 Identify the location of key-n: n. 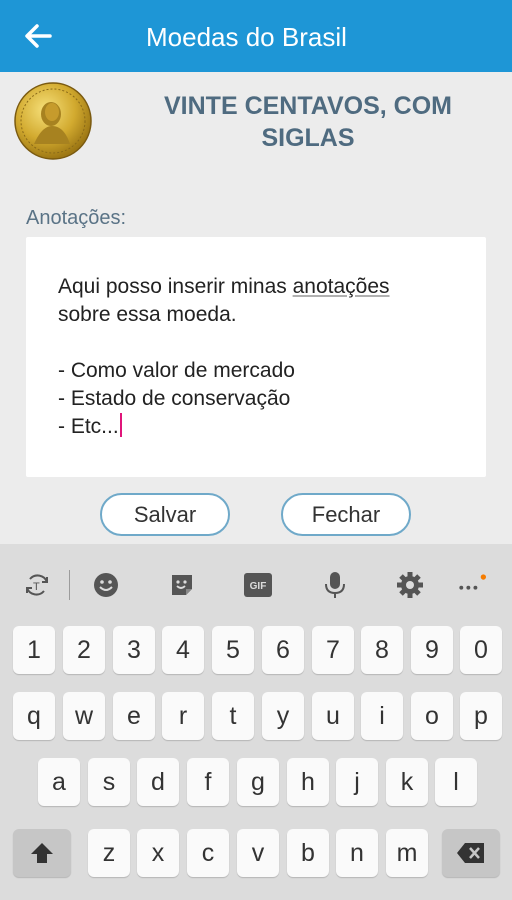
(357, 853).